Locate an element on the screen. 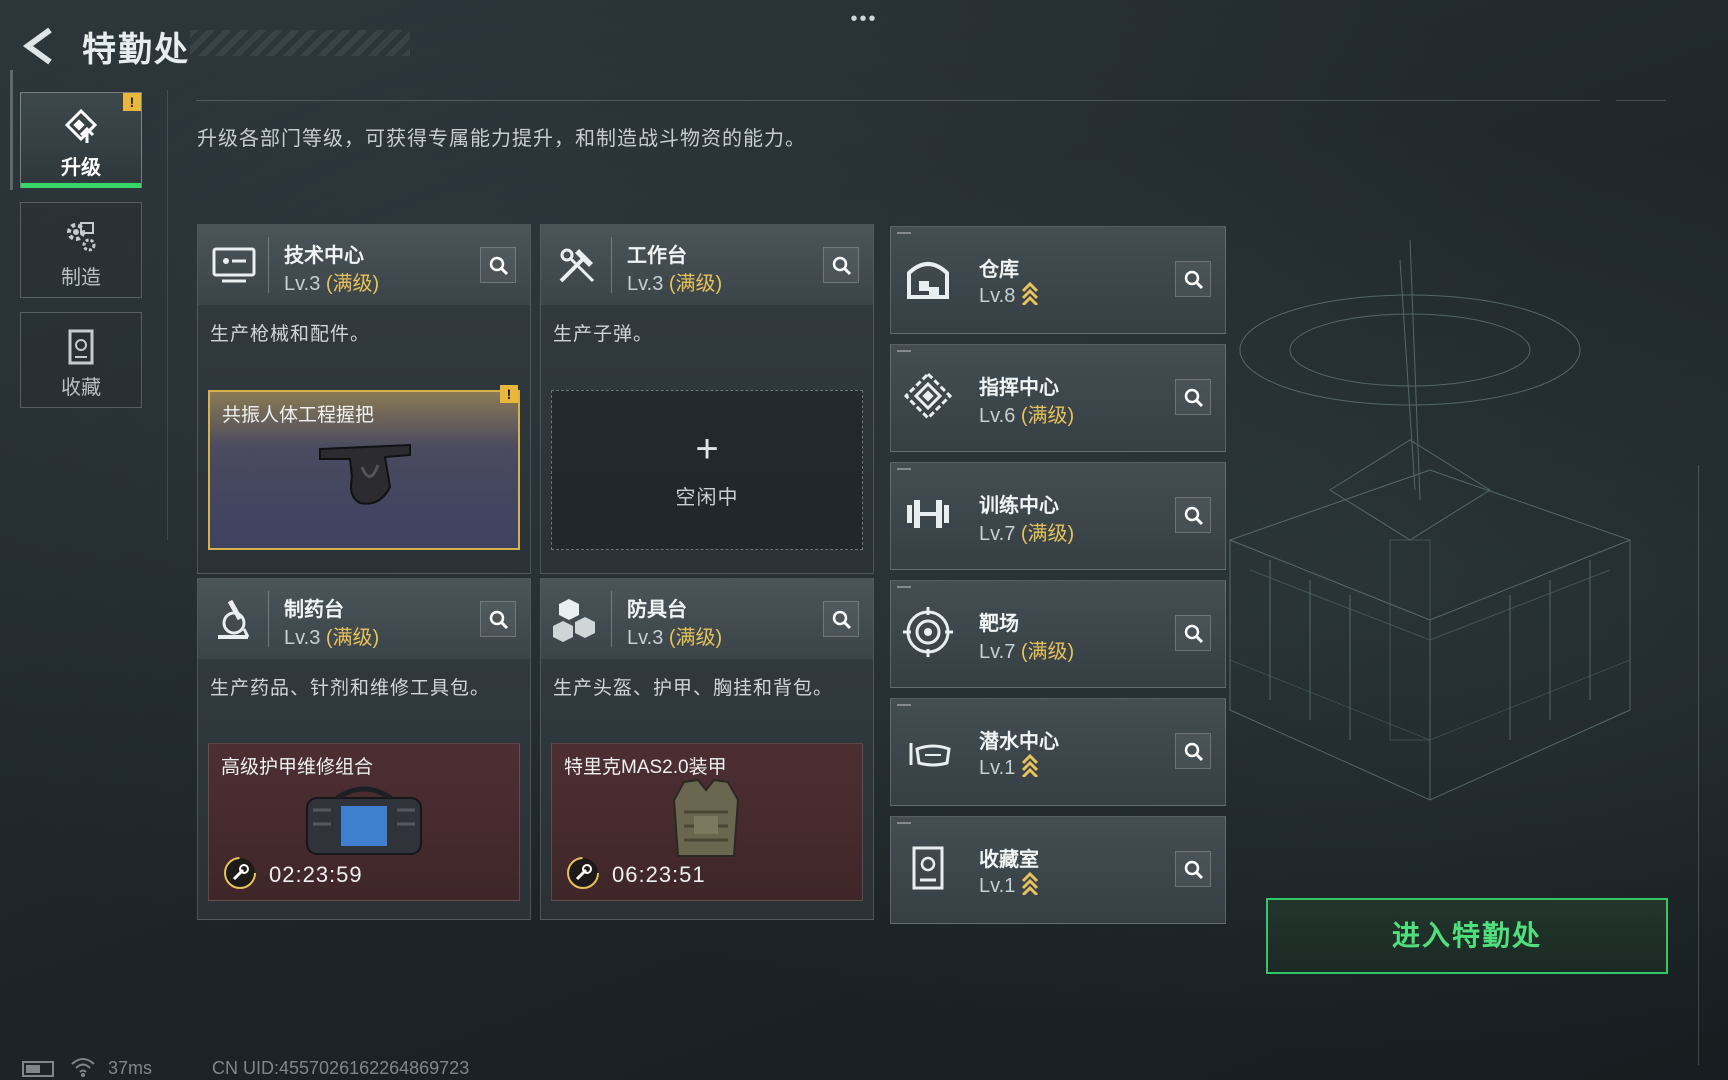  card-description: 生产头盔、护甲、胸挂和背包。 is located at coordinates (693, 688).